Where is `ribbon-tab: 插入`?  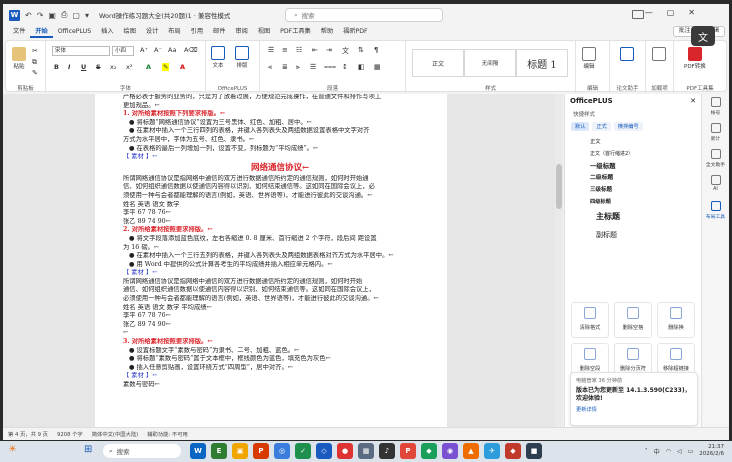
ribbon-tab: 插入 is located at coordinates (107, 32).